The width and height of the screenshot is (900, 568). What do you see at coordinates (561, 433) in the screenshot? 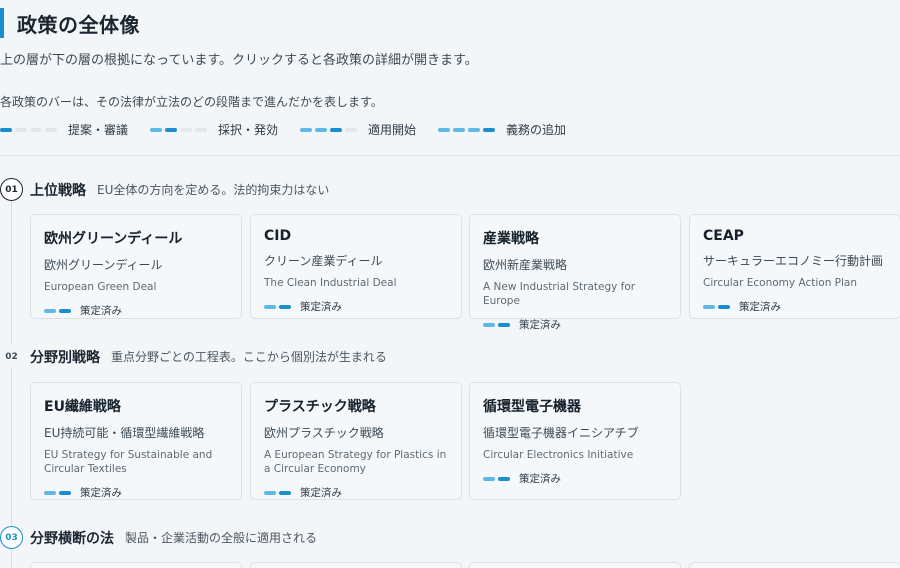
I see `card-japanese-name: 循環型電子機器イニシアチブ` at bounding box center [561, 433].